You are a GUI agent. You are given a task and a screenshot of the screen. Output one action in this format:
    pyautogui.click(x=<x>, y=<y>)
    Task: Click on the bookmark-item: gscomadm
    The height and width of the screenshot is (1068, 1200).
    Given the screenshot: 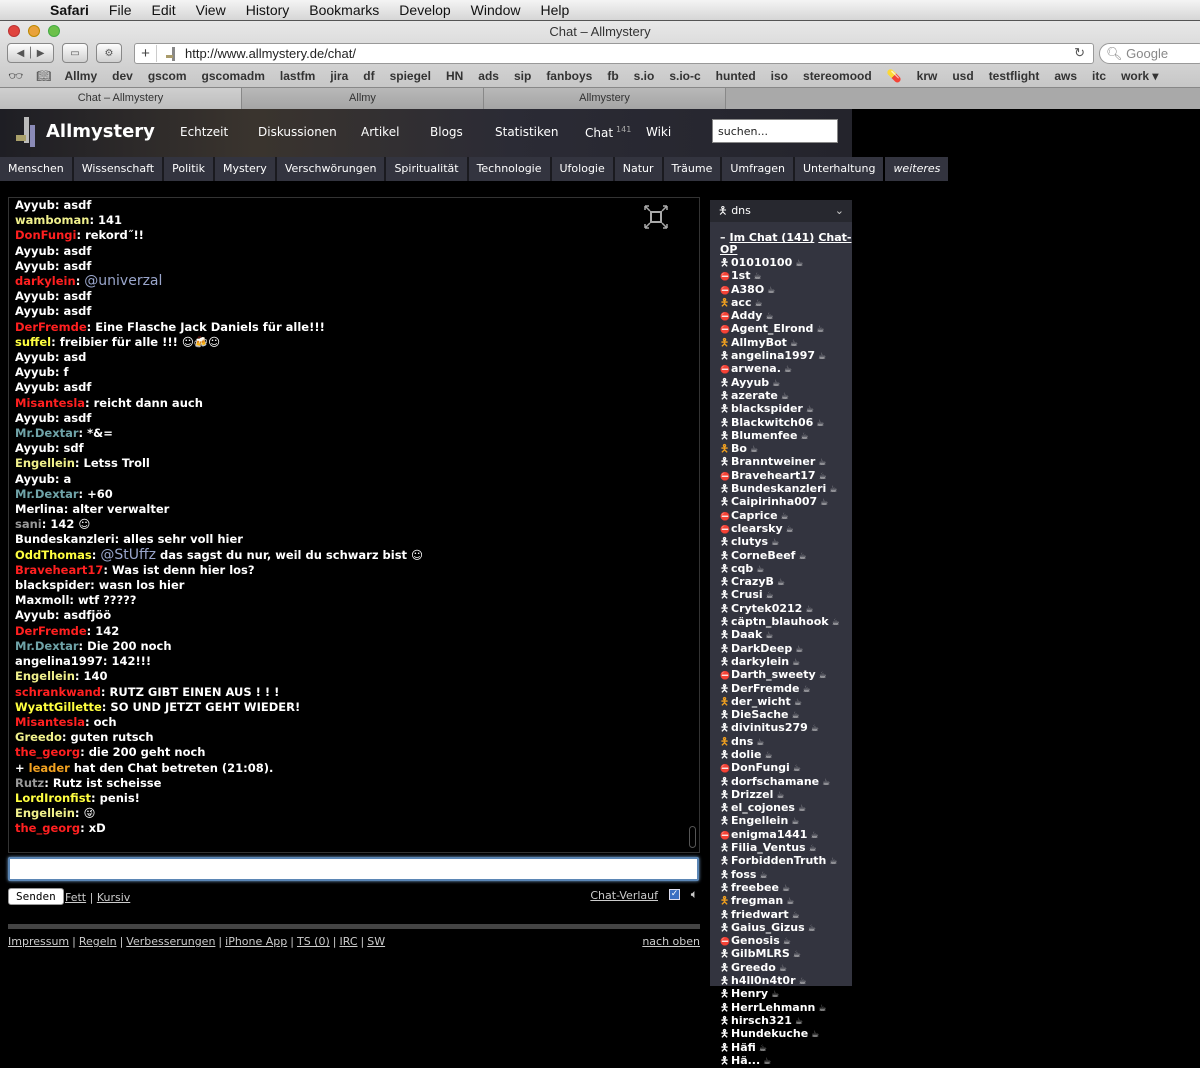 What is the action you would take?
    pyautogui.click(x=233, y=76)
    